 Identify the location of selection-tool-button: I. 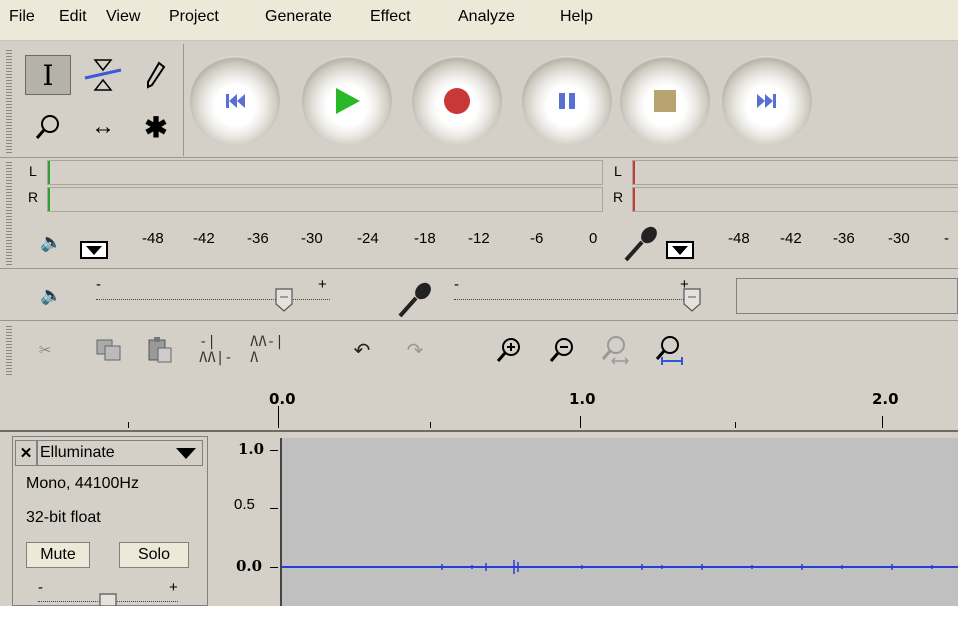
(48, 75).